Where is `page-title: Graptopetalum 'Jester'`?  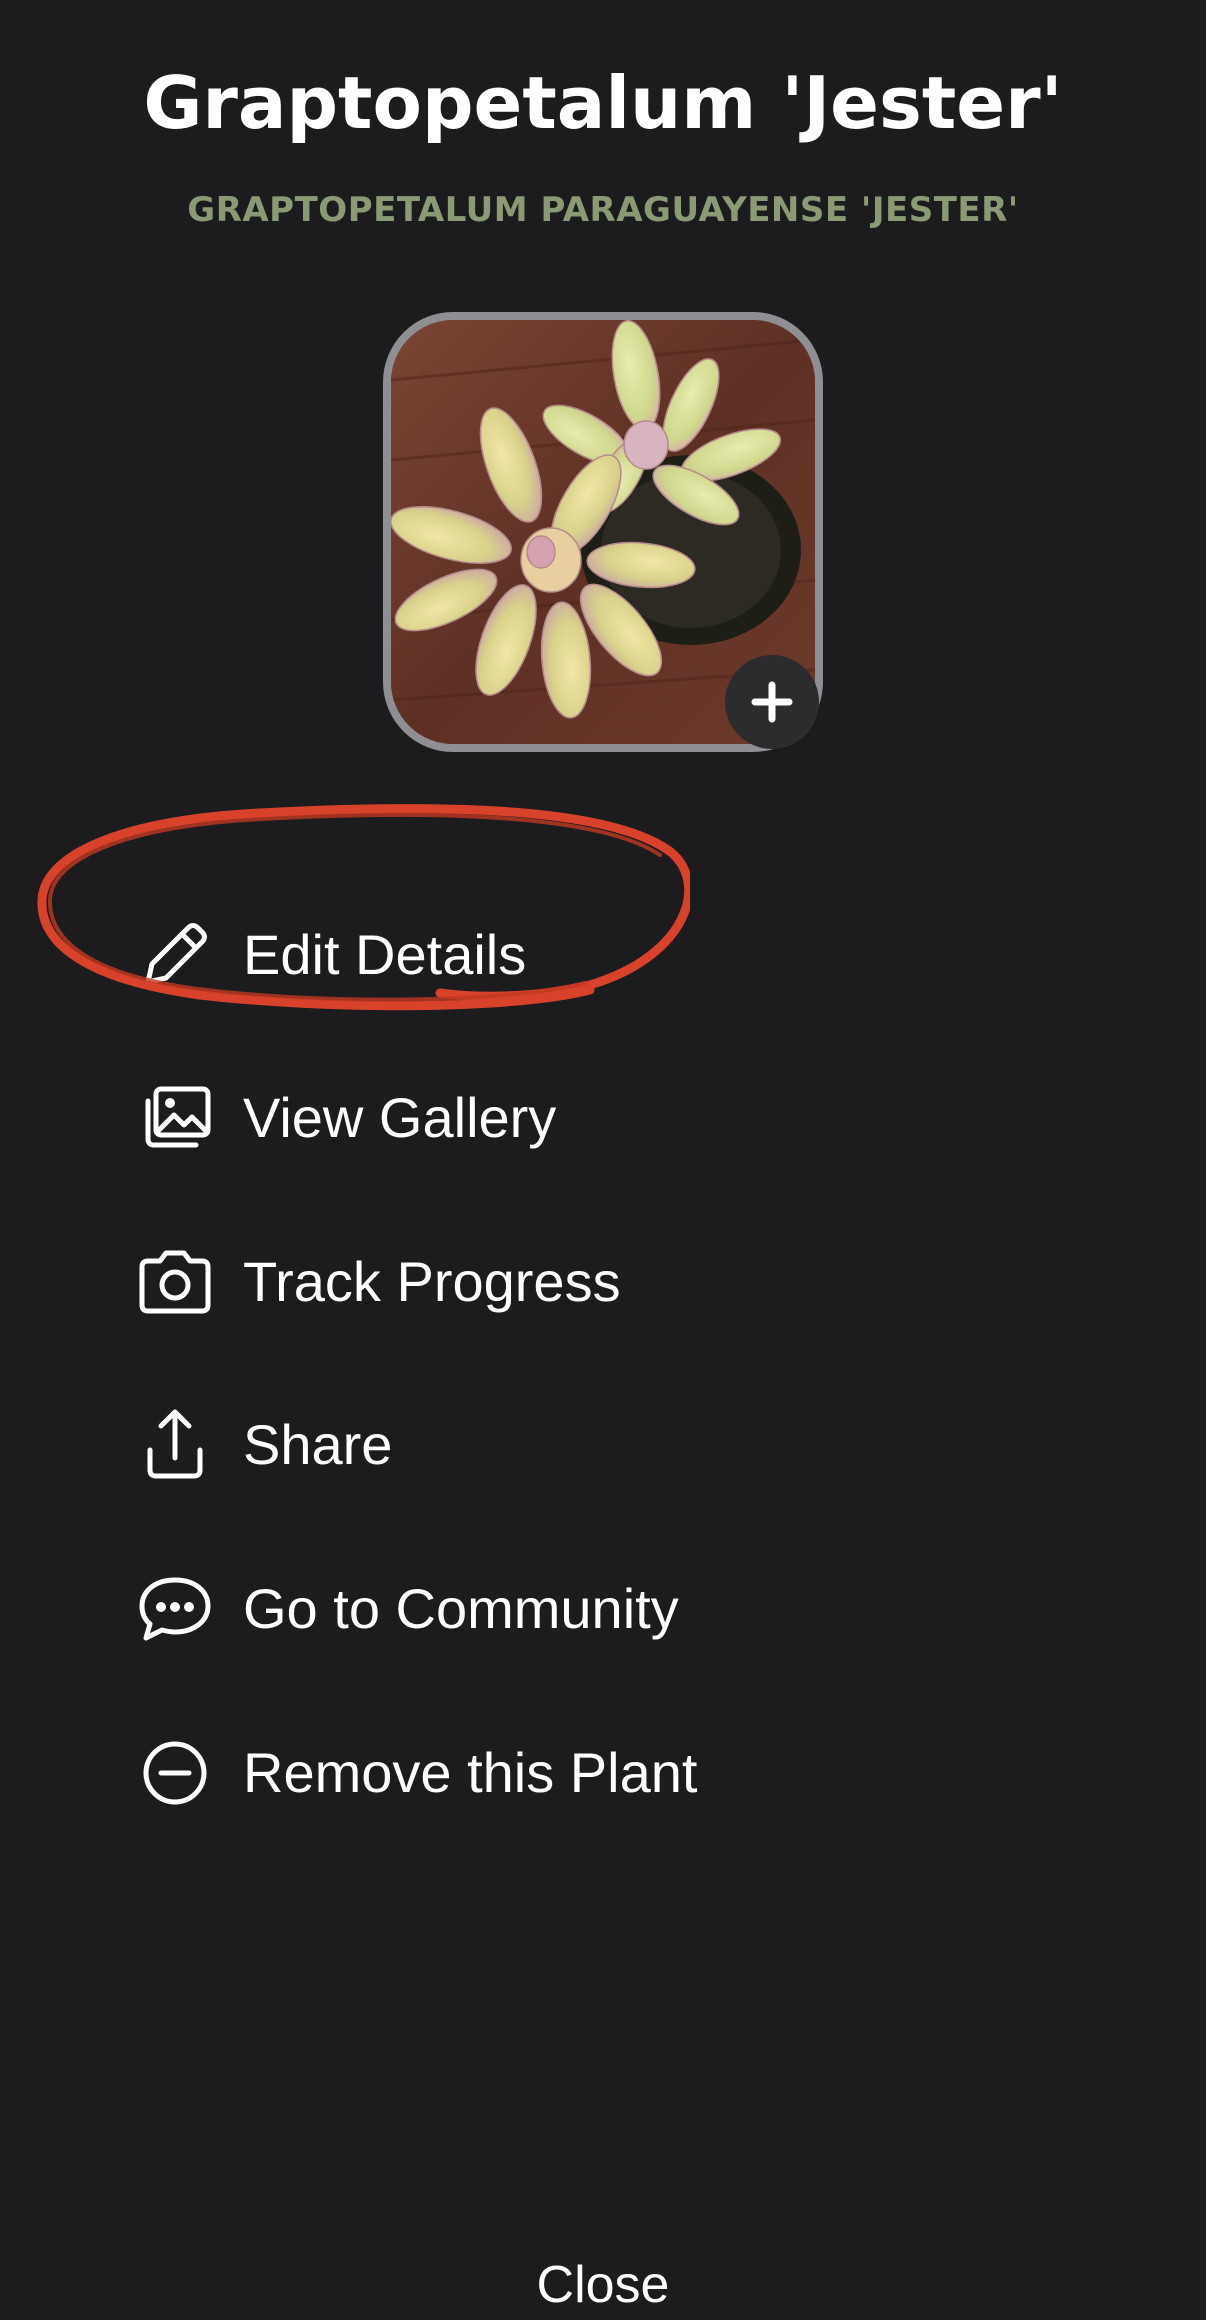
page-title: Graptopetalum 'Jester' is located at coordinates (603, 103).